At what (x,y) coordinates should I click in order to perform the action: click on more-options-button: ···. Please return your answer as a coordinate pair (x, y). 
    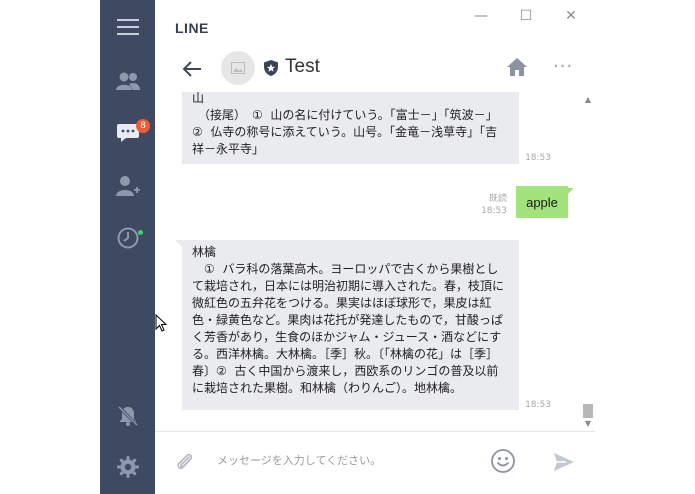
    Looking at the image, I should click on (563, 66).